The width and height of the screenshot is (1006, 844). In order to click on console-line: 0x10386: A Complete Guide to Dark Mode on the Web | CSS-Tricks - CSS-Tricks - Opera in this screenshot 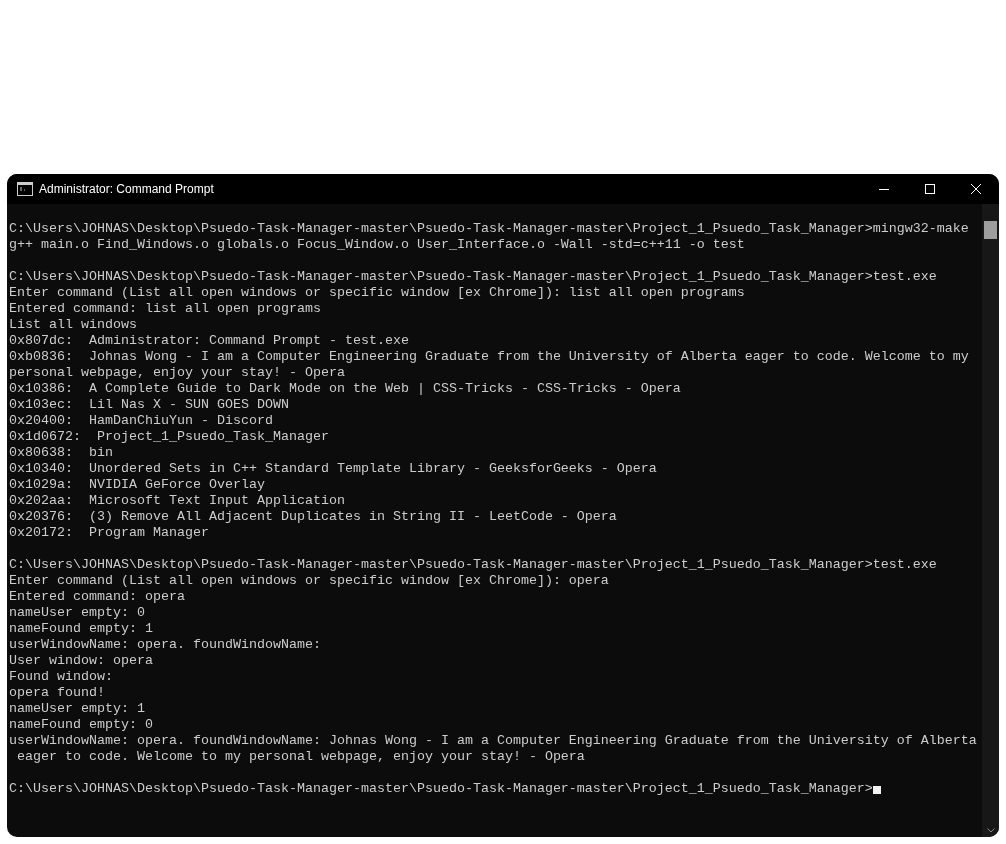, I will do `click(345, 389)`.